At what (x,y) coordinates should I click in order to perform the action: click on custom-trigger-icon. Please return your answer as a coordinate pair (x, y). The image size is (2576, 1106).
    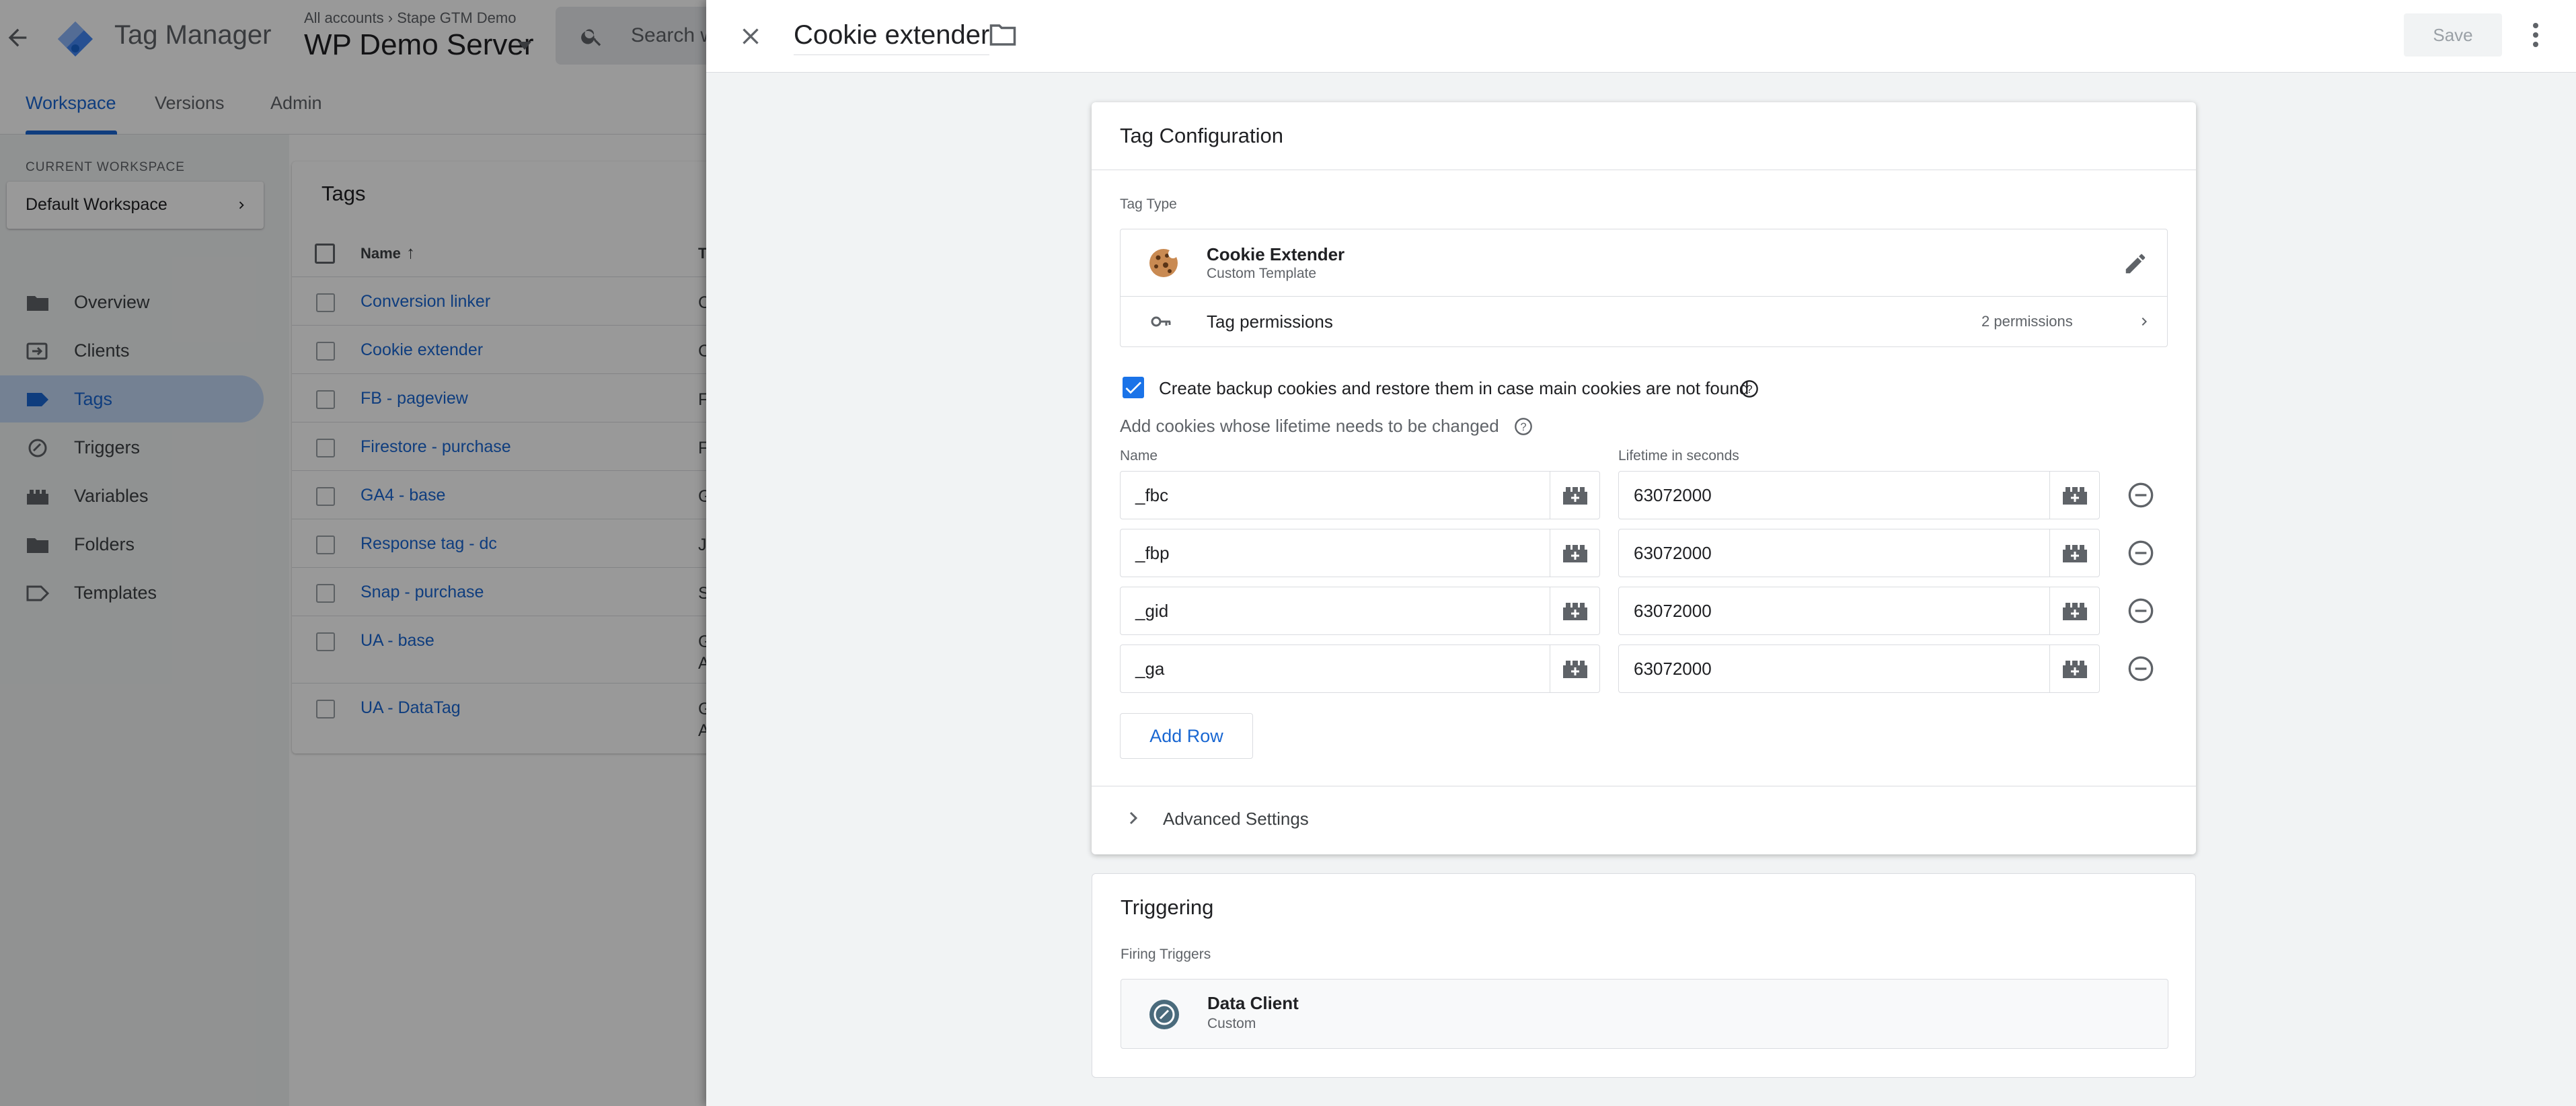
    Looking at the image, I should click on (1164, 1014).